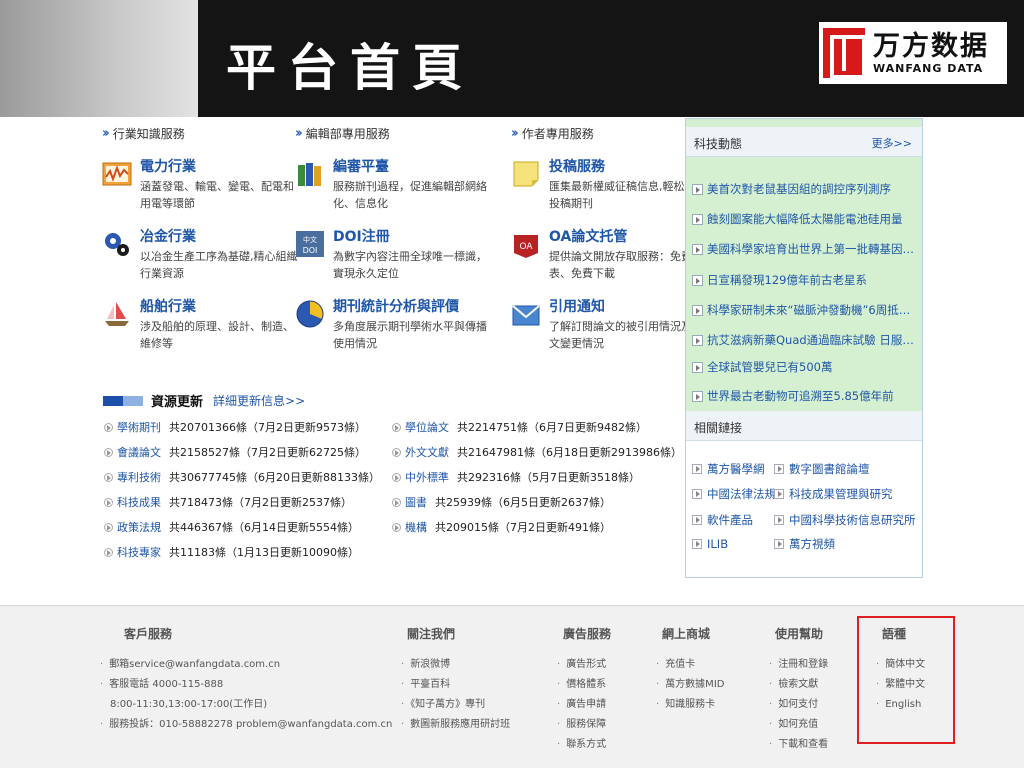  I want to click on resource-name: 圖書, so click(416, 502).